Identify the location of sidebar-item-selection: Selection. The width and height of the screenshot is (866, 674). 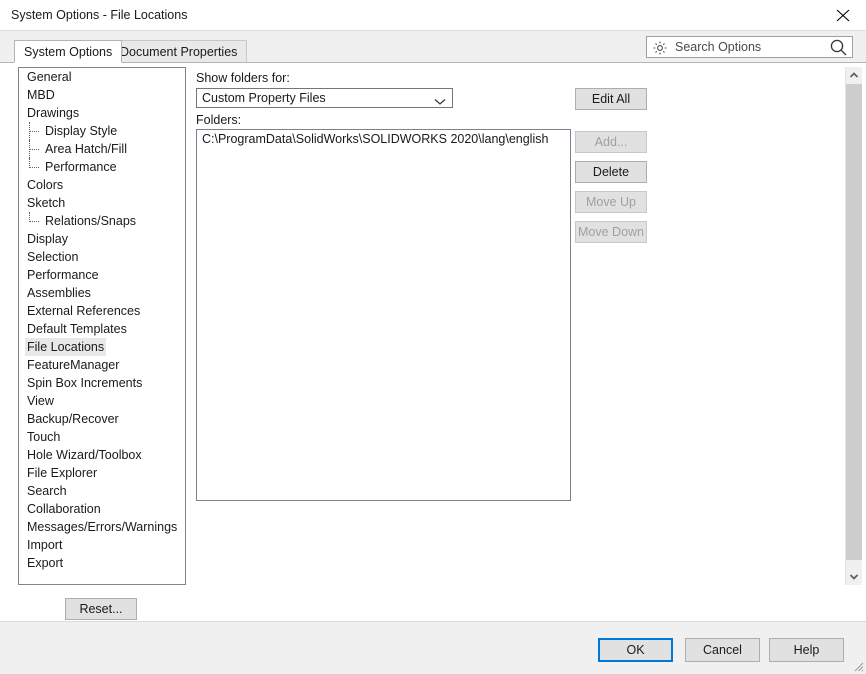
(102, 257).